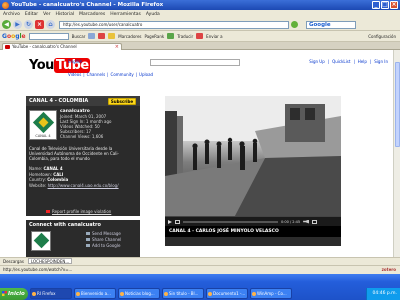 This screenshot has width=400, height=300. Describe the element at coordinates (81, 211) in the screenshot. I see `report-link: Report profile image violation` at that location.